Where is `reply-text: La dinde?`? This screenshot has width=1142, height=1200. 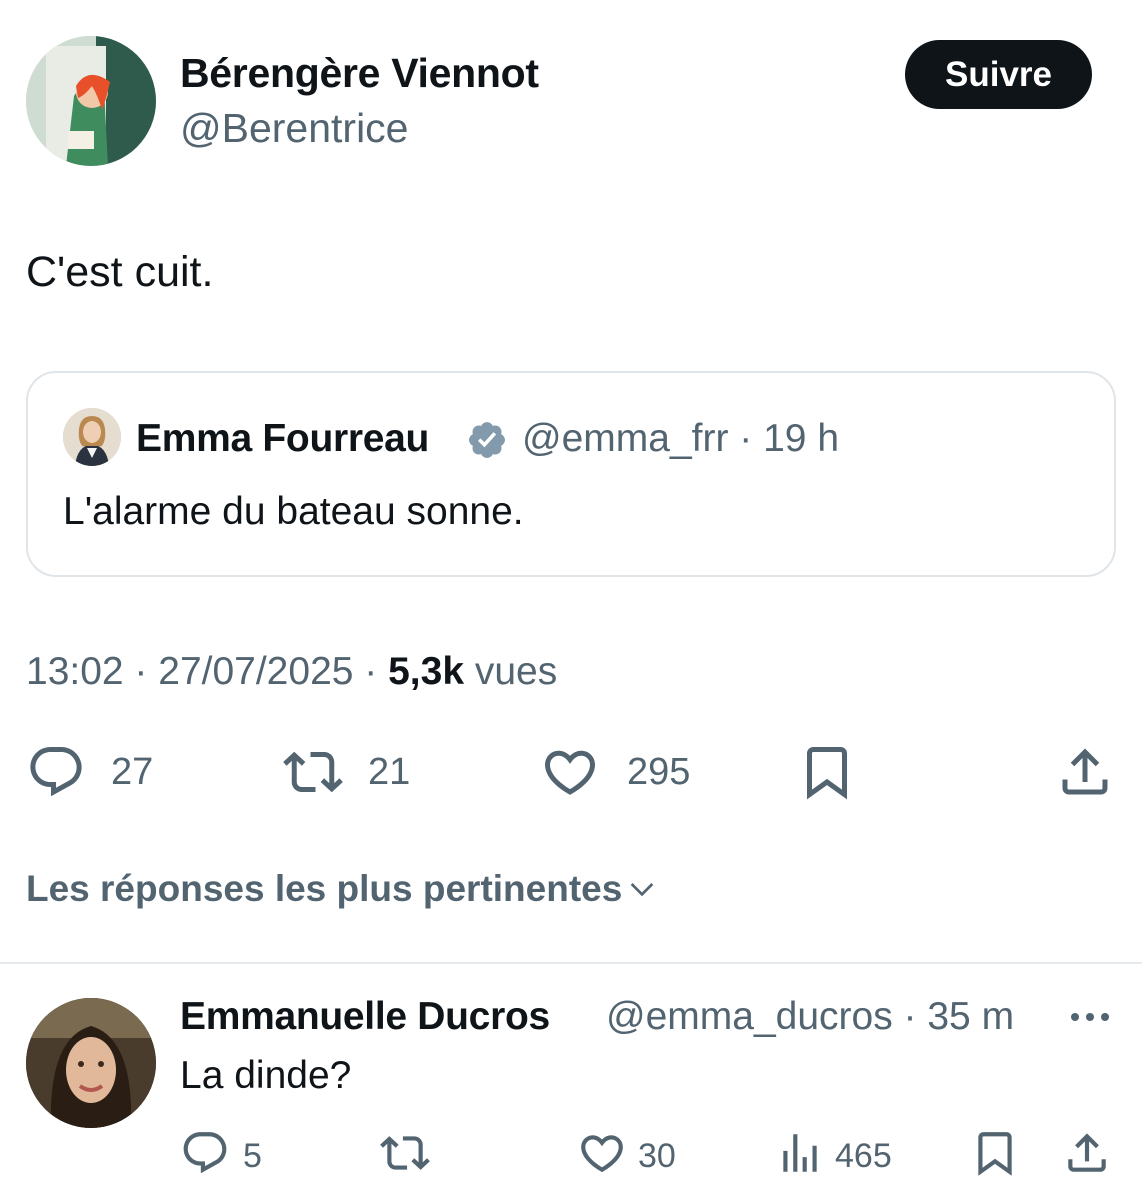 reply-text: La dinde? is located at coordinates (266, 1075).